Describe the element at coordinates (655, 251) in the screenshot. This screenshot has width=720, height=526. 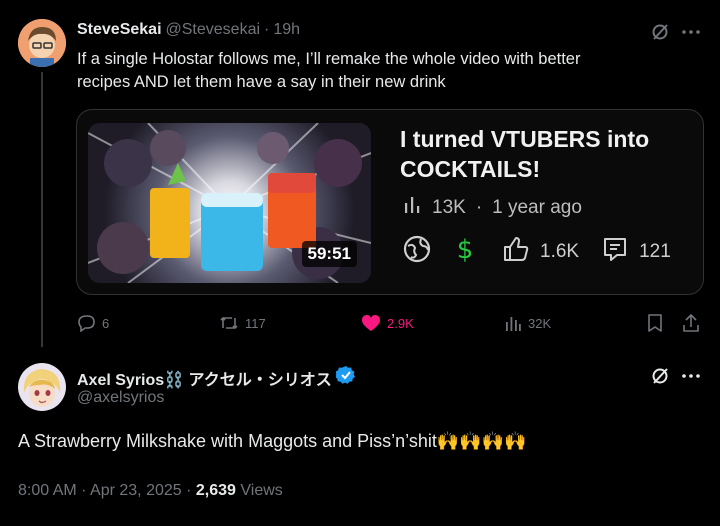
I see `video-comments: 121` at that location.